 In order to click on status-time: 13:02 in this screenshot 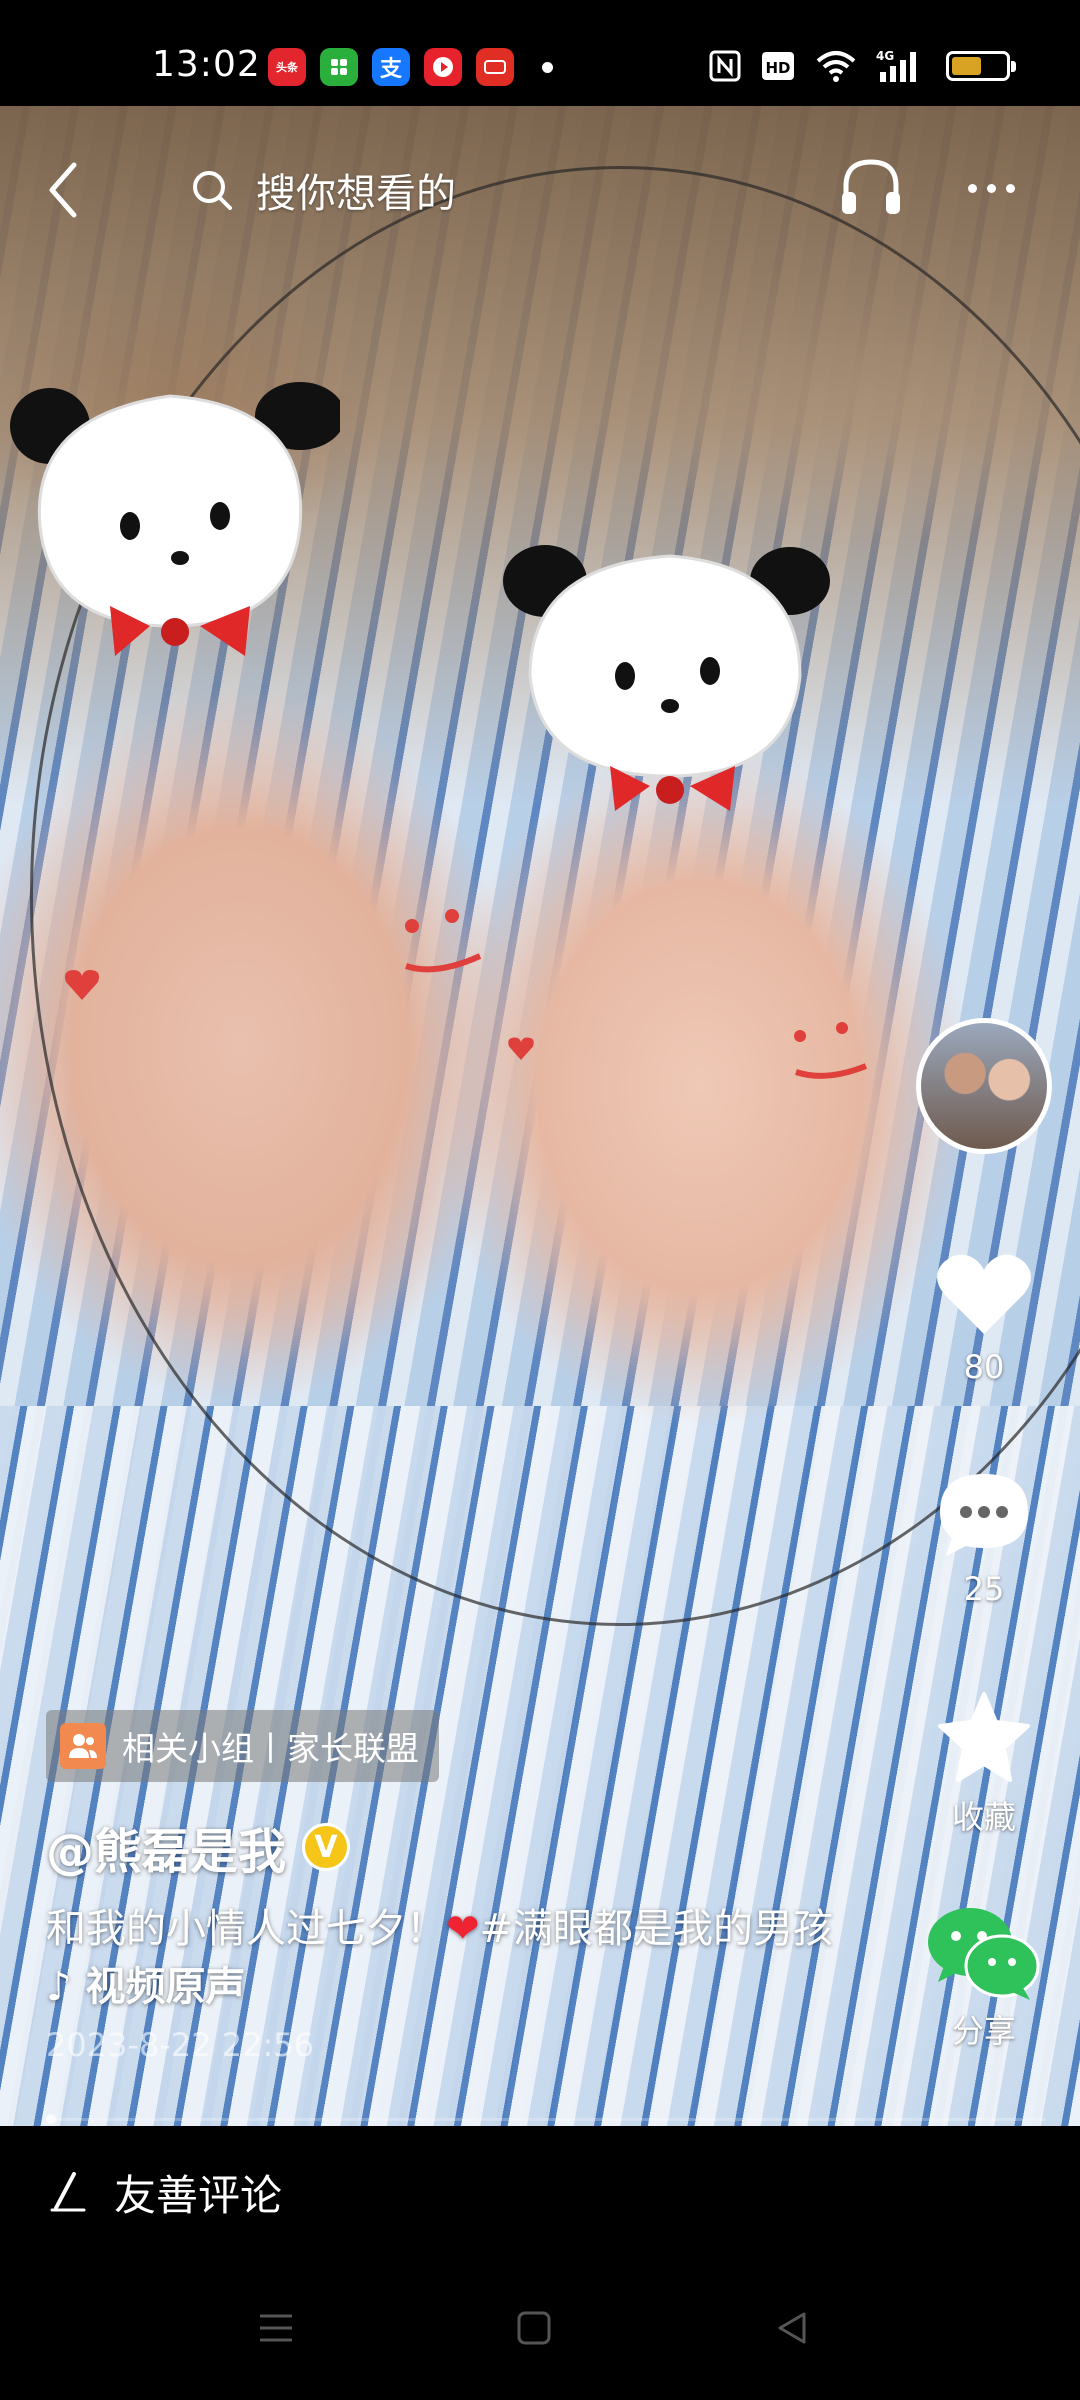, I will do `click(206, 64)`.